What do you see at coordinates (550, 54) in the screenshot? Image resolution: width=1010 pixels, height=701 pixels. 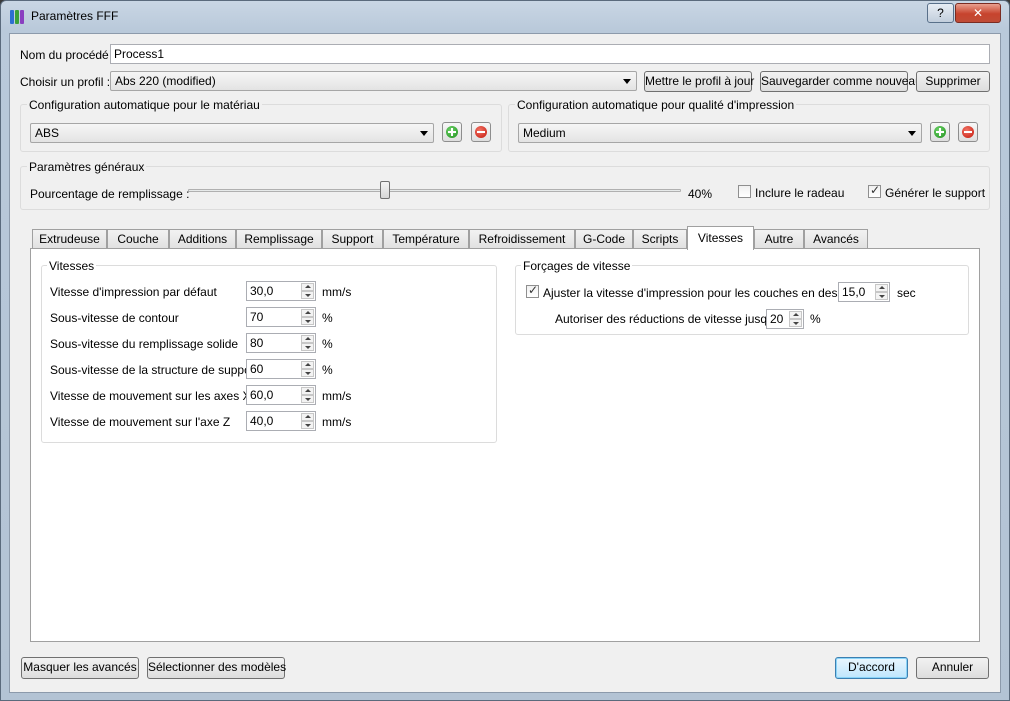 I see `process-name-input: Process1` at bounding box center [550, 54].